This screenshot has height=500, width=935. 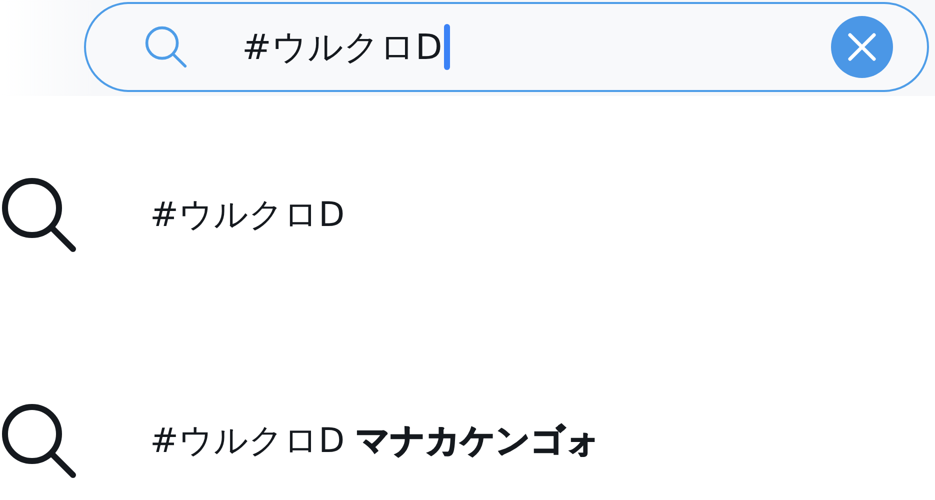 What do you see at coordinates (247, 215) in the screenshot?
I see `suggestion-item: #ウルクロD` at bounding box center [247, 215].